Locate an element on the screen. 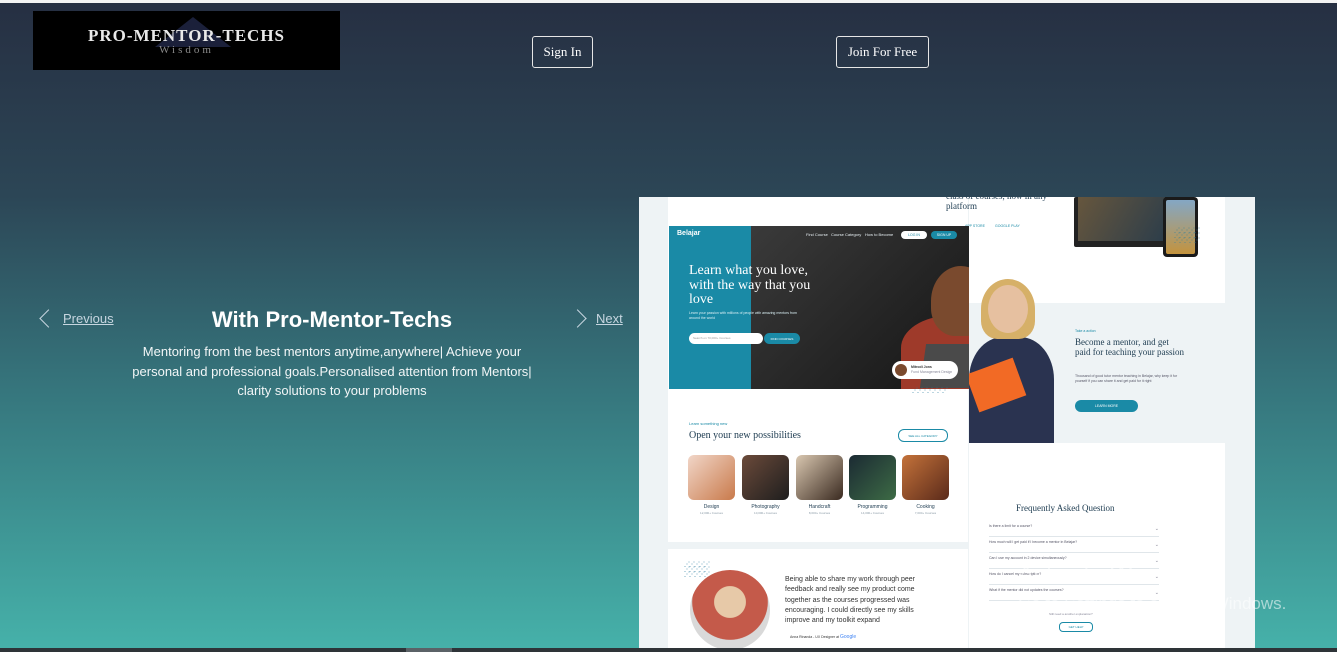  sign-in-button: Sign In is located at coordinates (562, 52).